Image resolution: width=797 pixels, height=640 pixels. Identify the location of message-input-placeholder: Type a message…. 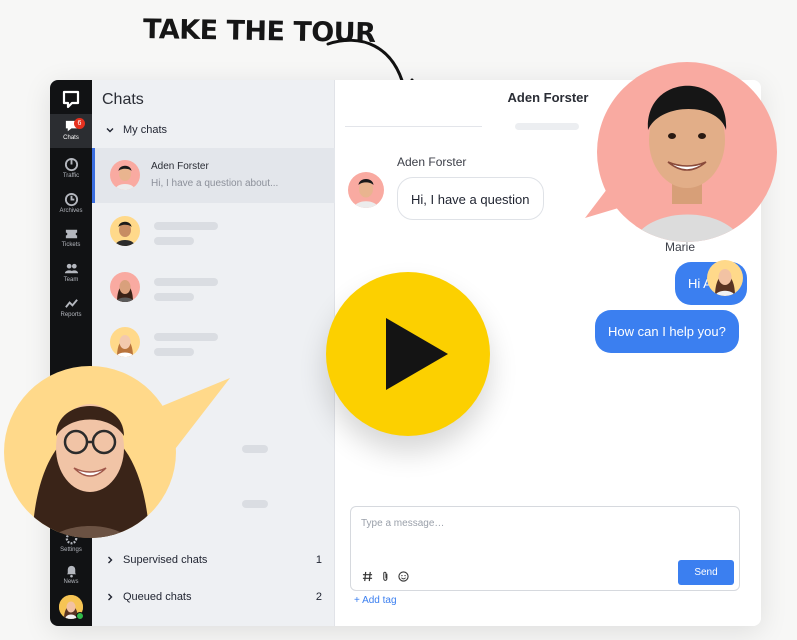
(402, 523).